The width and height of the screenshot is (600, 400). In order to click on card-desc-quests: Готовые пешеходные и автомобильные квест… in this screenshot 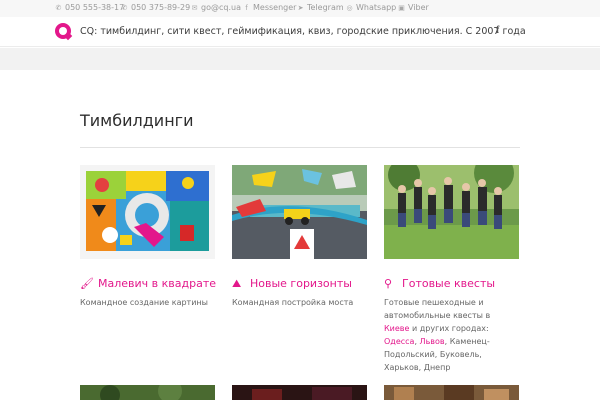, I will do `click(437, 335)`.